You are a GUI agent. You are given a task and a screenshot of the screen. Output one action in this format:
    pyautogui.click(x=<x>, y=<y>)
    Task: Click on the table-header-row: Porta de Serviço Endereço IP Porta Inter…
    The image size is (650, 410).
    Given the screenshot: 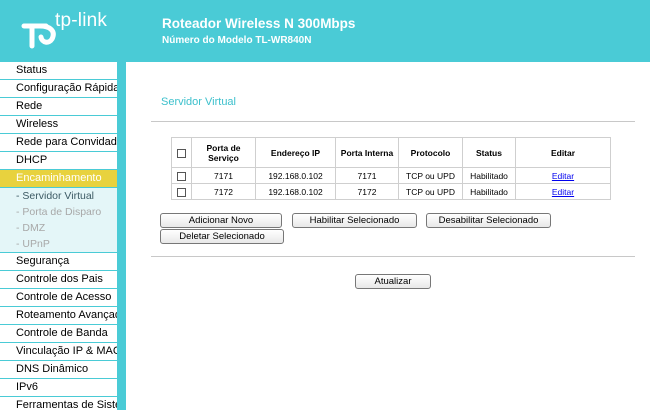 What is the action you would take?
    pyautogui.click(x=391, y=152)
    